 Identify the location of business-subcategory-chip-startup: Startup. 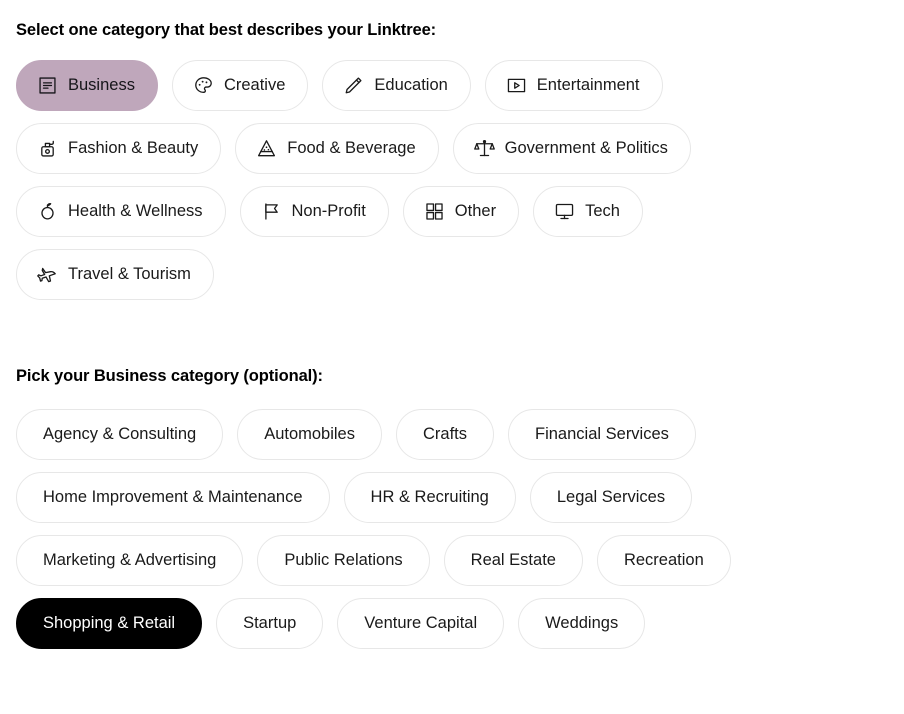
(270, 623).